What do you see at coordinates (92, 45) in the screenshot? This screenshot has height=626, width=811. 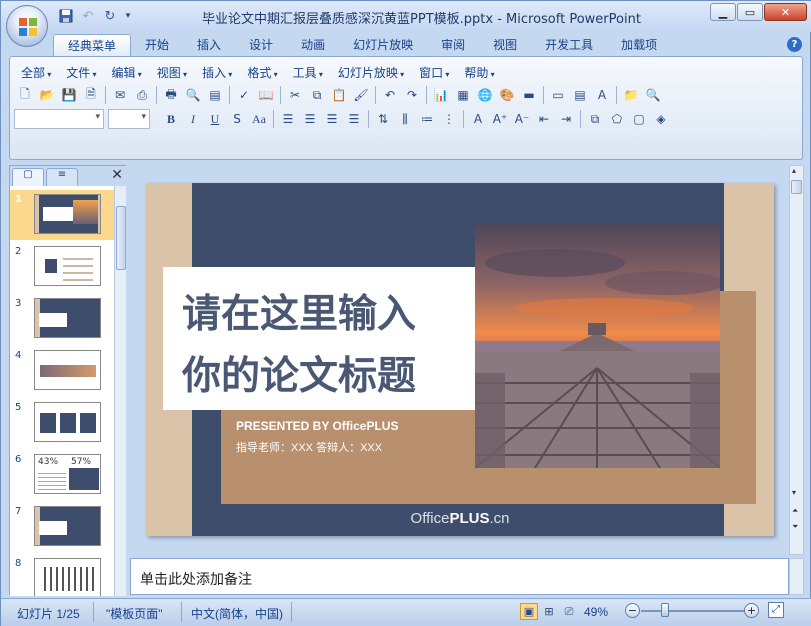 I see `tab-classic-menu: 经典菜单` at bounding box center [92, 45].